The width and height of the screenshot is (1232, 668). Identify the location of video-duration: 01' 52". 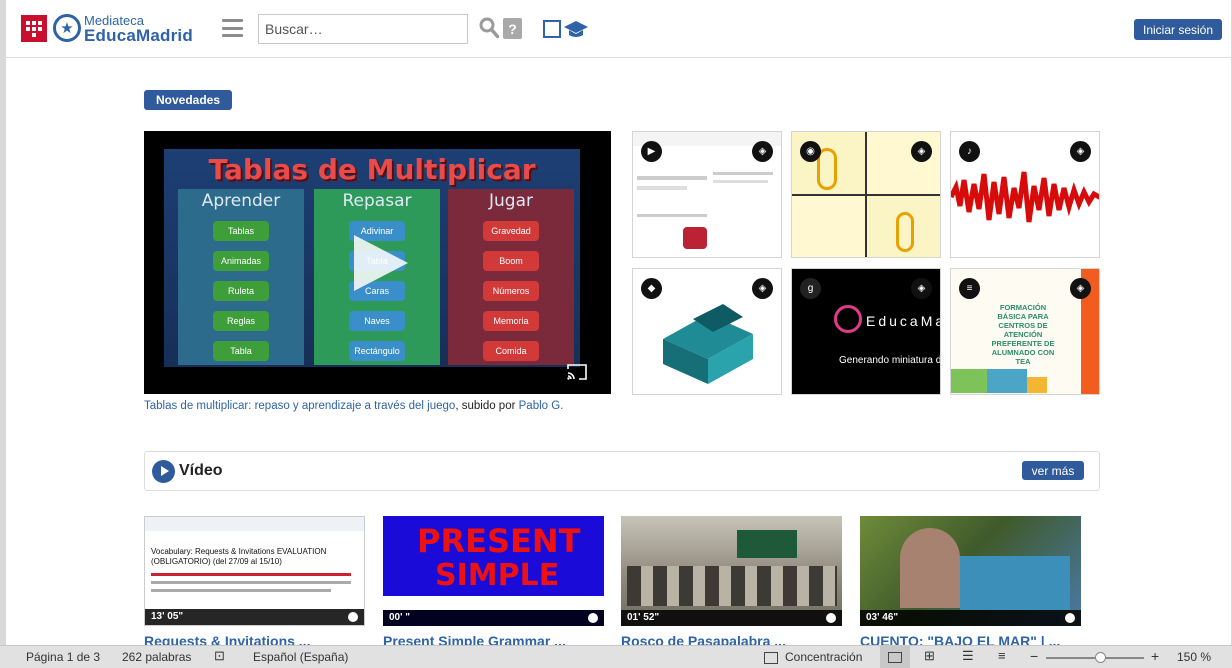
(731, 618).